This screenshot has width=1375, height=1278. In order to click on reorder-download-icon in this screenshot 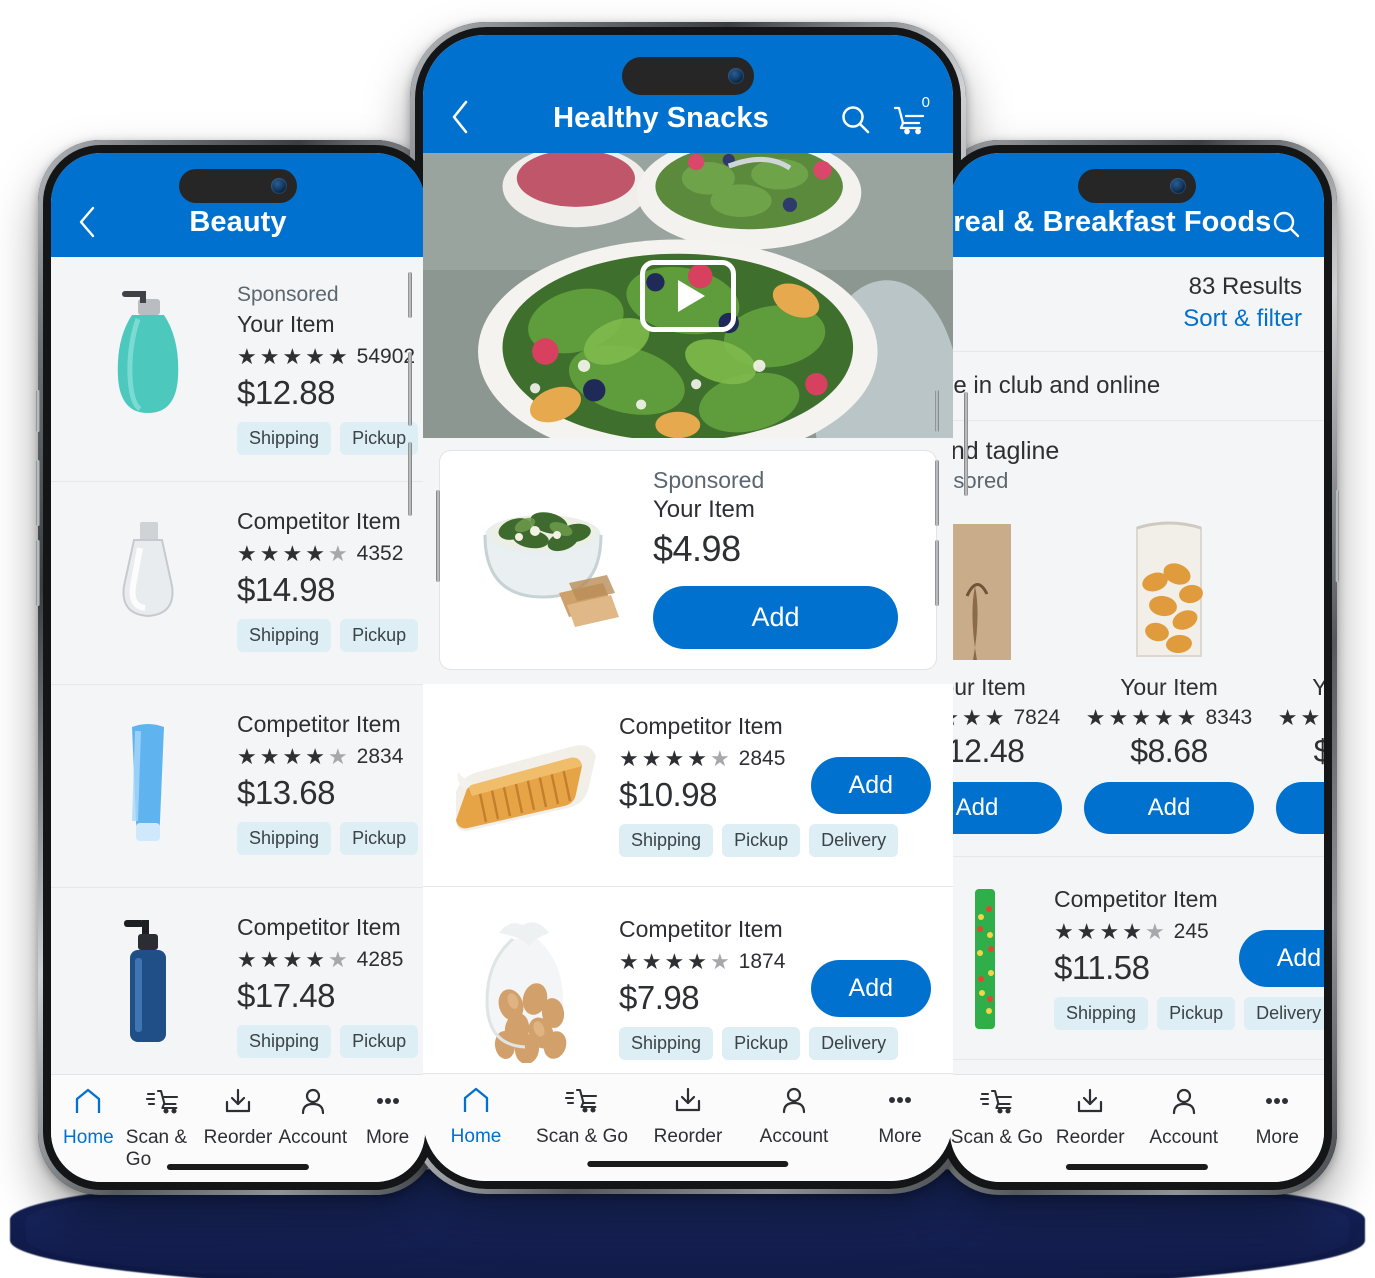, I will do `click(238, 1103)`.